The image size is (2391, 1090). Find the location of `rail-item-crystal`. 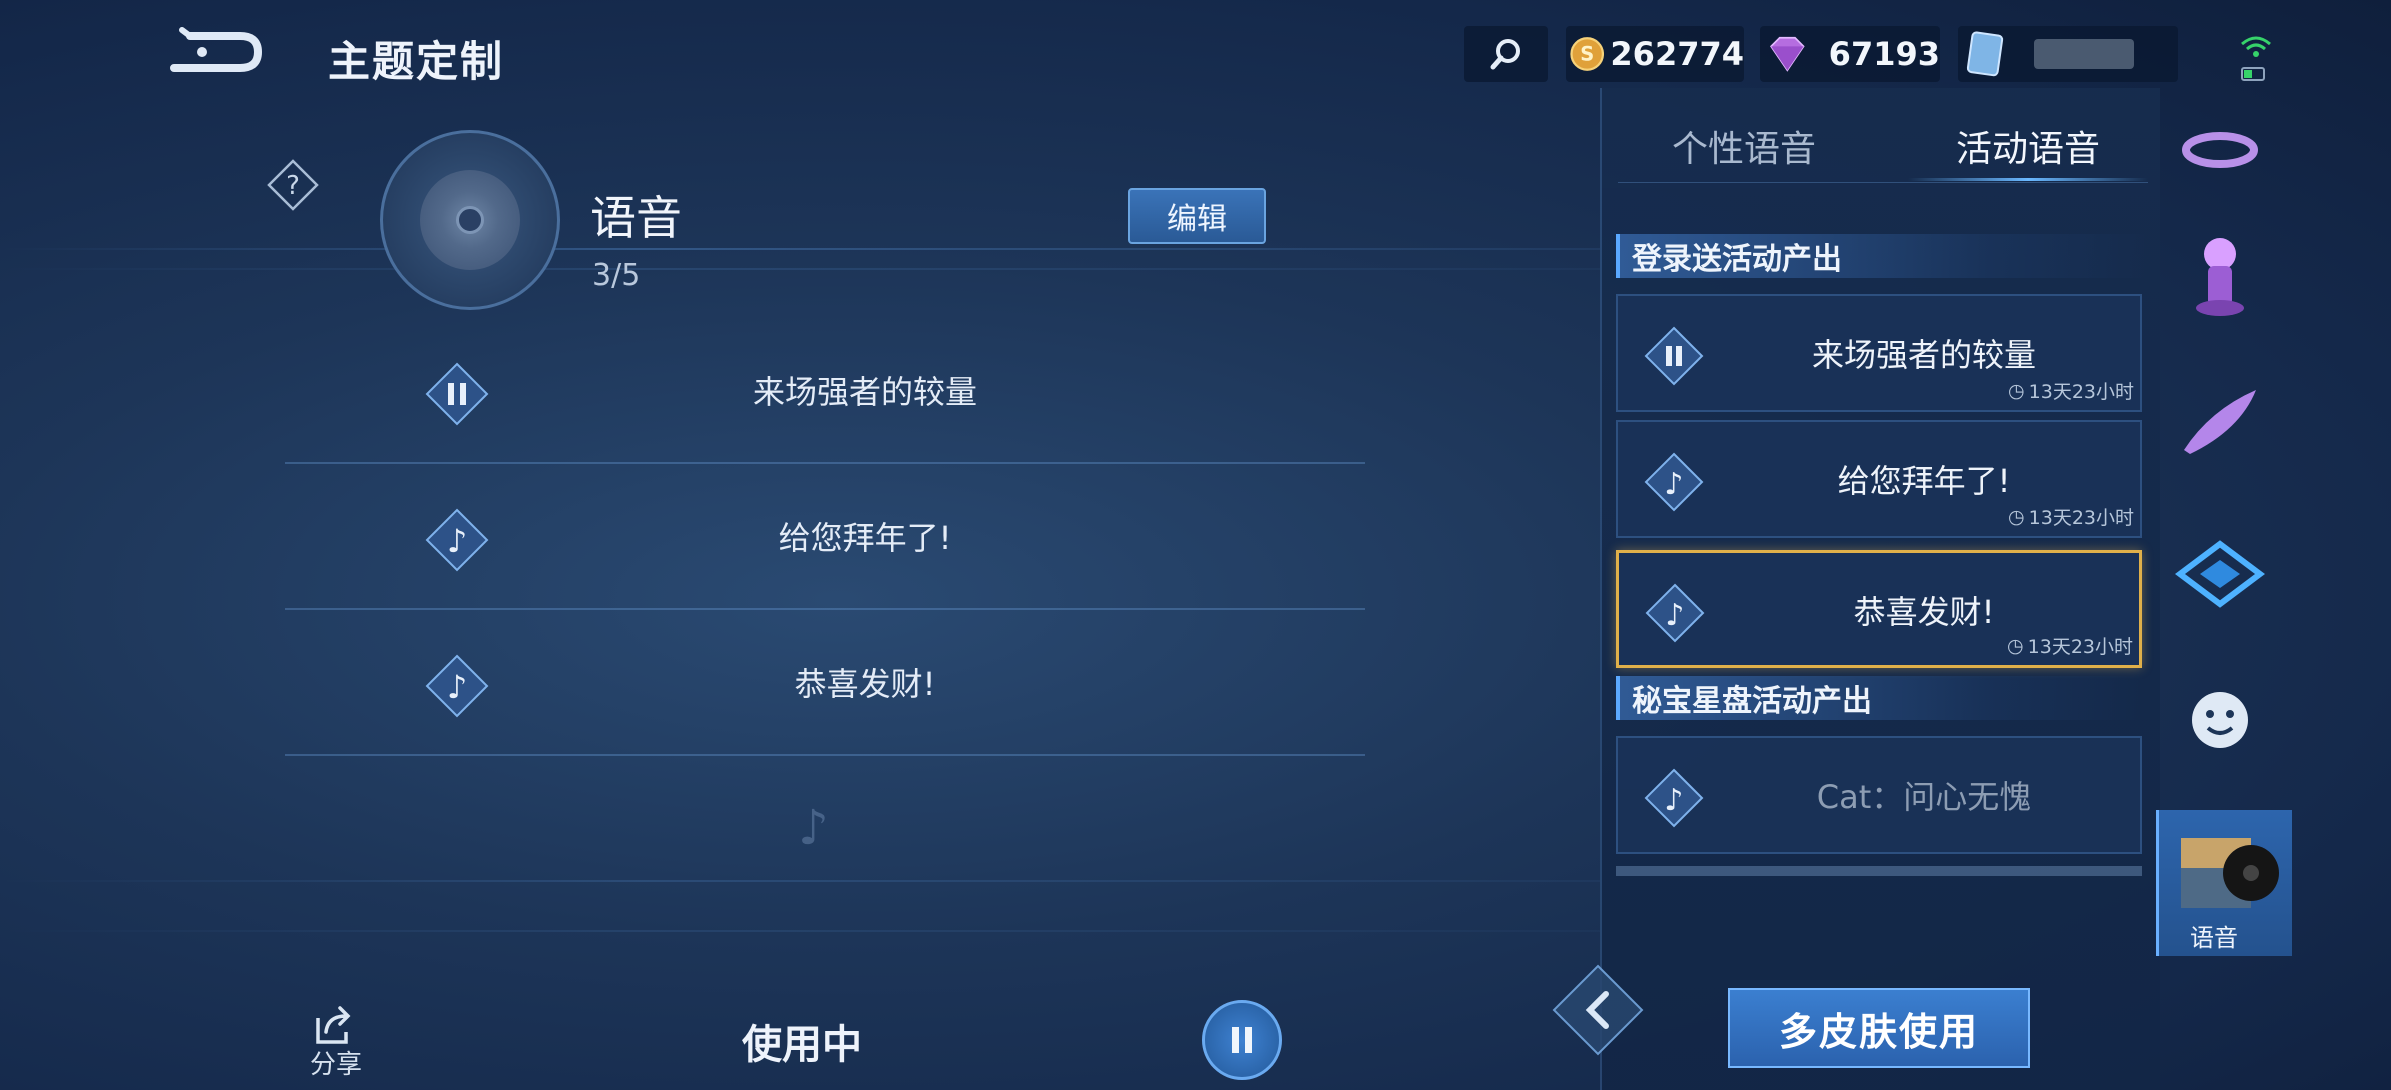

rail-item-crystal is located at coordinates (2220, 276).